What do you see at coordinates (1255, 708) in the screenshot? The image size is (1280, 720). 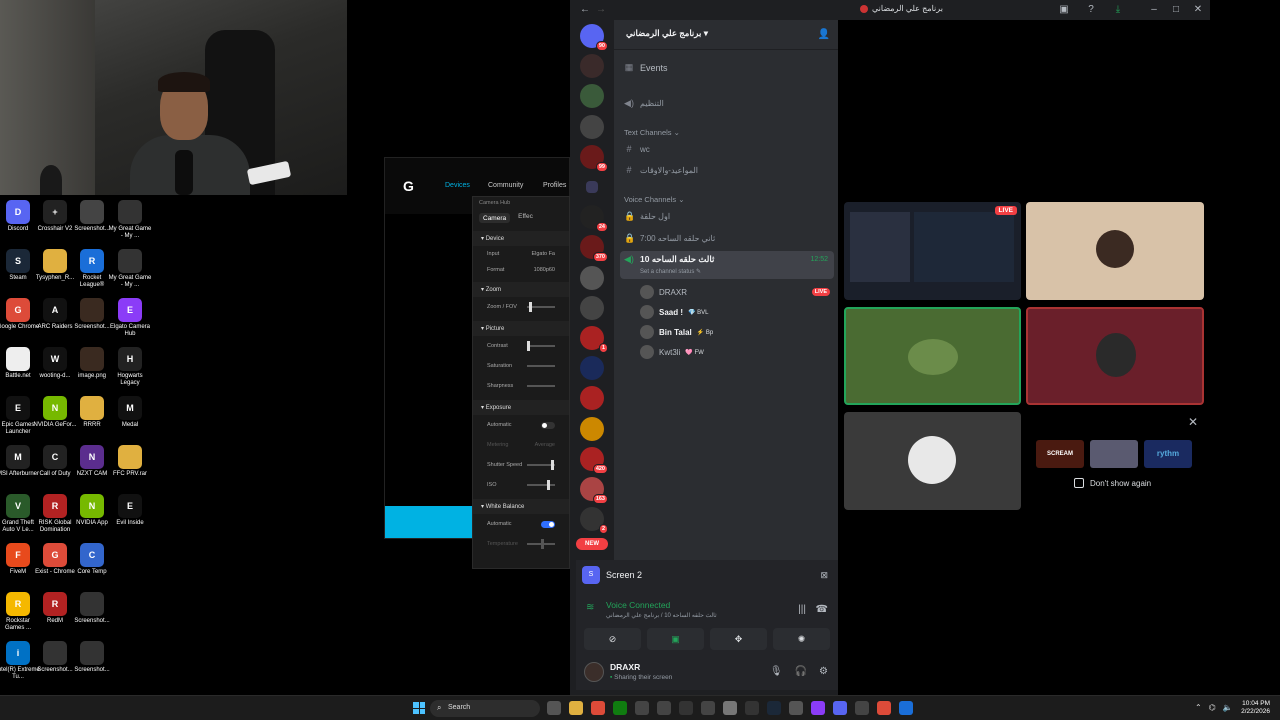 I see `clock: 10:04 PM 2/22/2026` at bounding box center [1255, 708].